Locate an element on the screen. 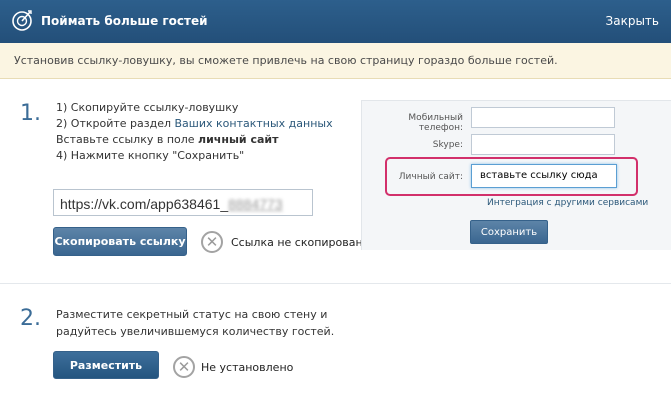 This screenshot has width=671, height=402. skype-field is located at coordinates (543, 144).